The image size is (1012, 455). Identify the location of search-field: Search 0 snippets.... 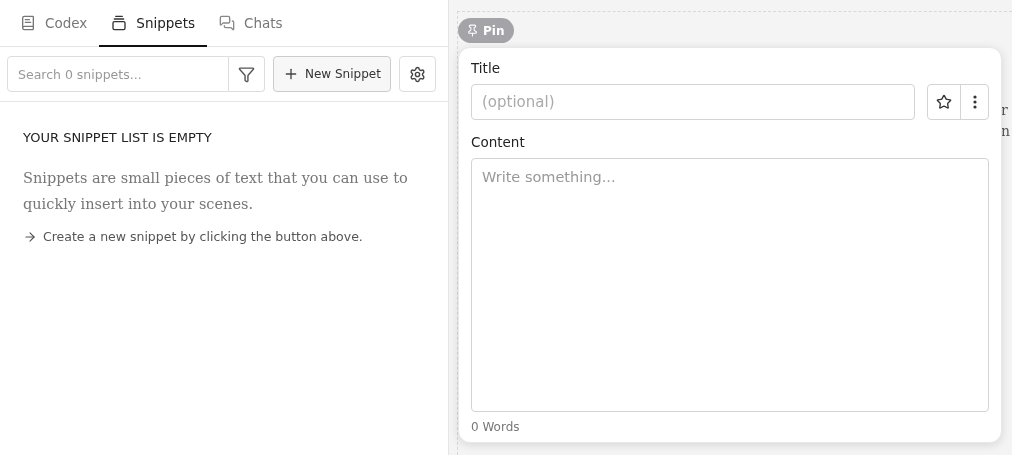
(118, 74).